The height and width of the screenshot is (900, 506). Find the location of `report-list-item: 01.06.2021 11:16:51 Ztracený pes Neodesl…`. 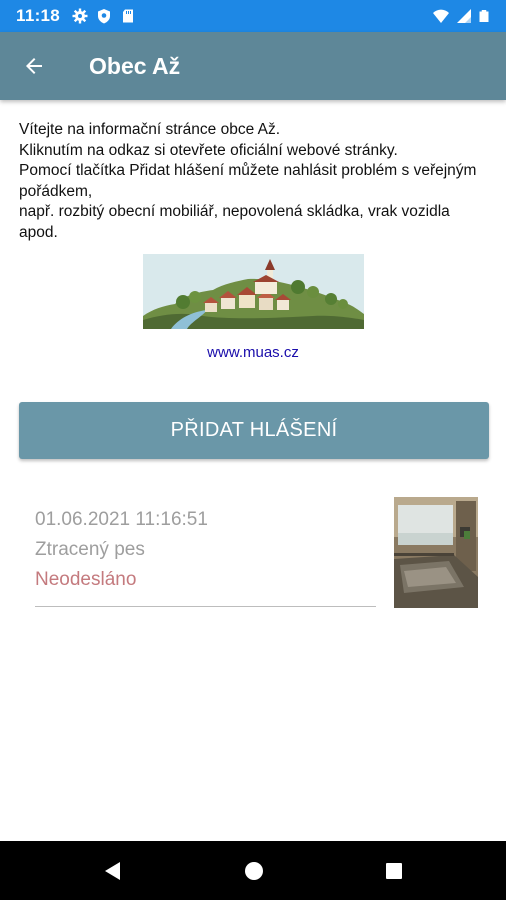

report-list-item: 01.06.2021 11:16:51 Ztracený pes Neodesl… is located at coordinates (256, 553).